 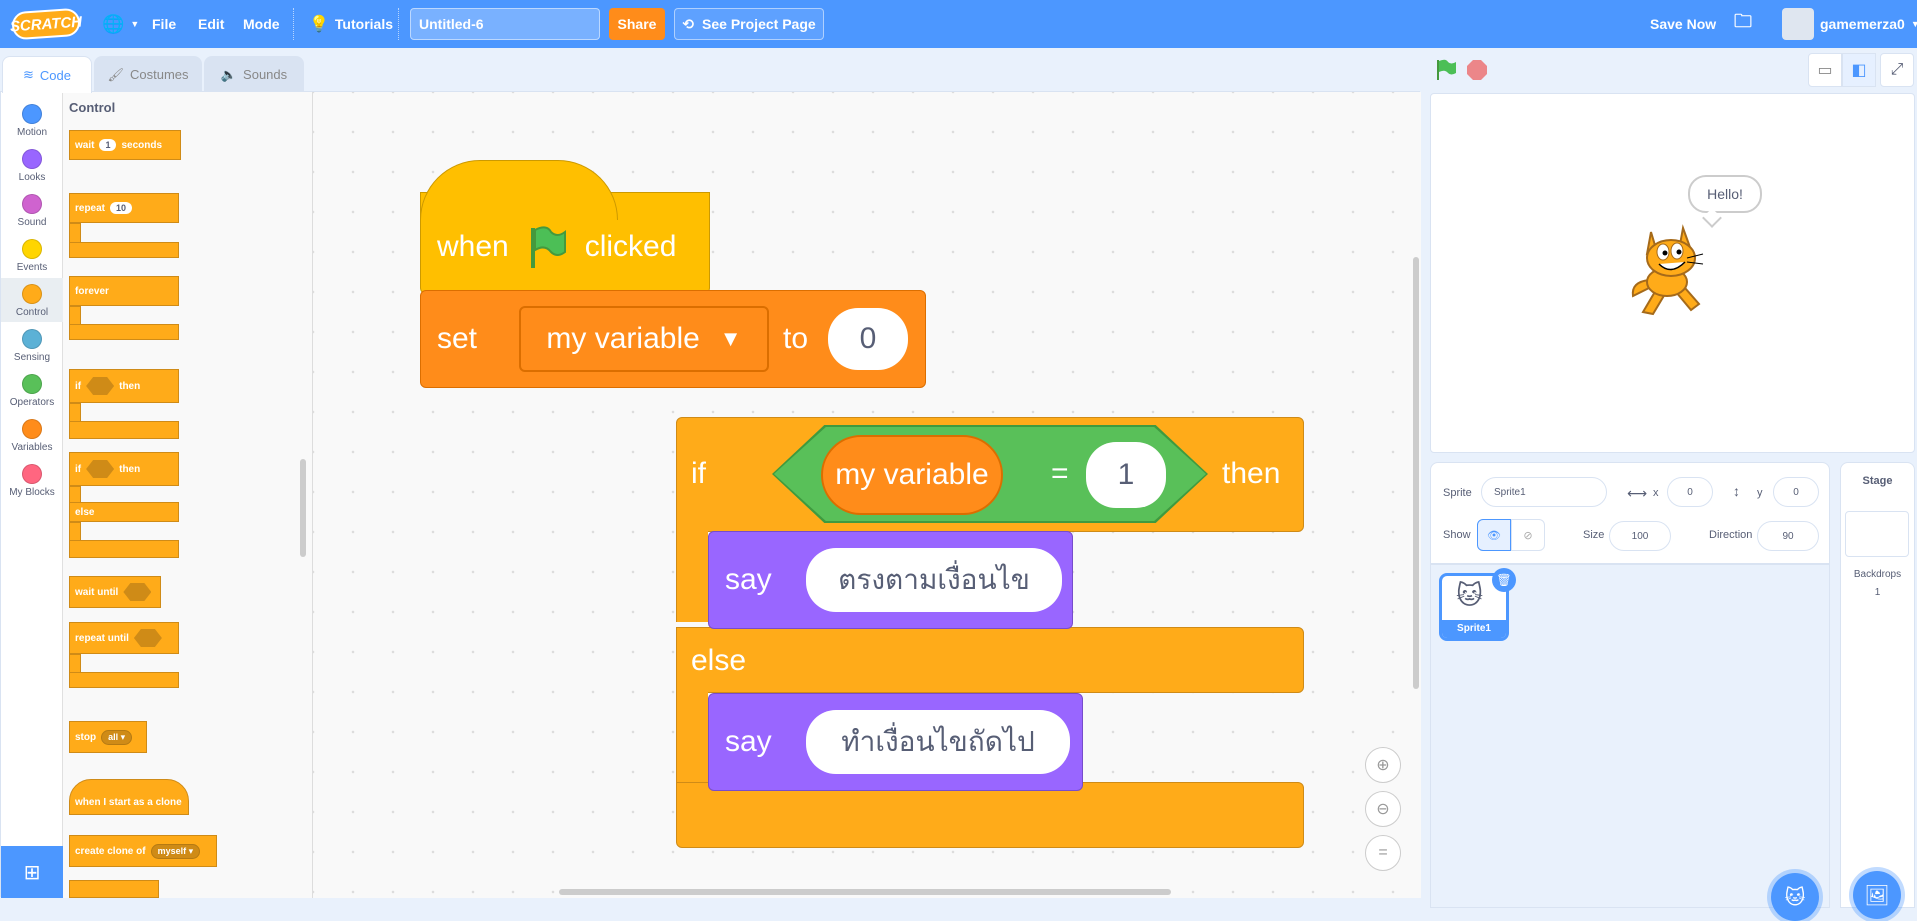 What do you see at coordinates (990, 815) in the screenshot?
I see `if-else-foot` at bounding box center [990, 815].